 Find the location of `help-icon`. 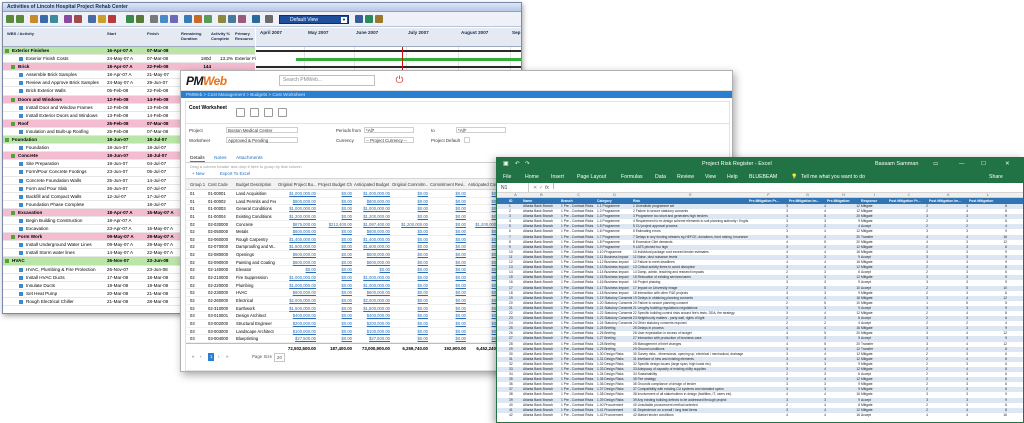

help-icon is located at coordinates (369, 19).